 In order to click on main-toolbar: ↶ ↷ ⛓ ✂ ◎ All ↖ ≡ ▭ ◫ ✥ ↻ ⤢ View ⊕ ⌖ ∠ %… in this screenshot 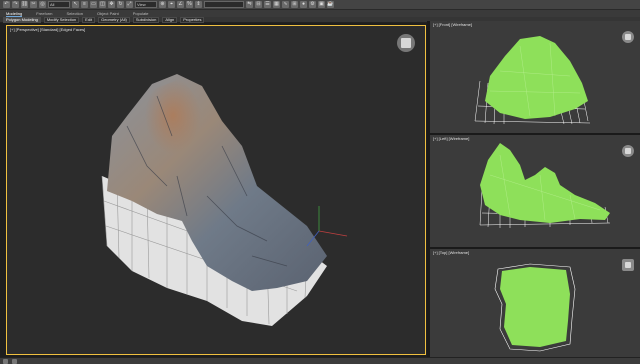, I will do `click(320, 5)`.